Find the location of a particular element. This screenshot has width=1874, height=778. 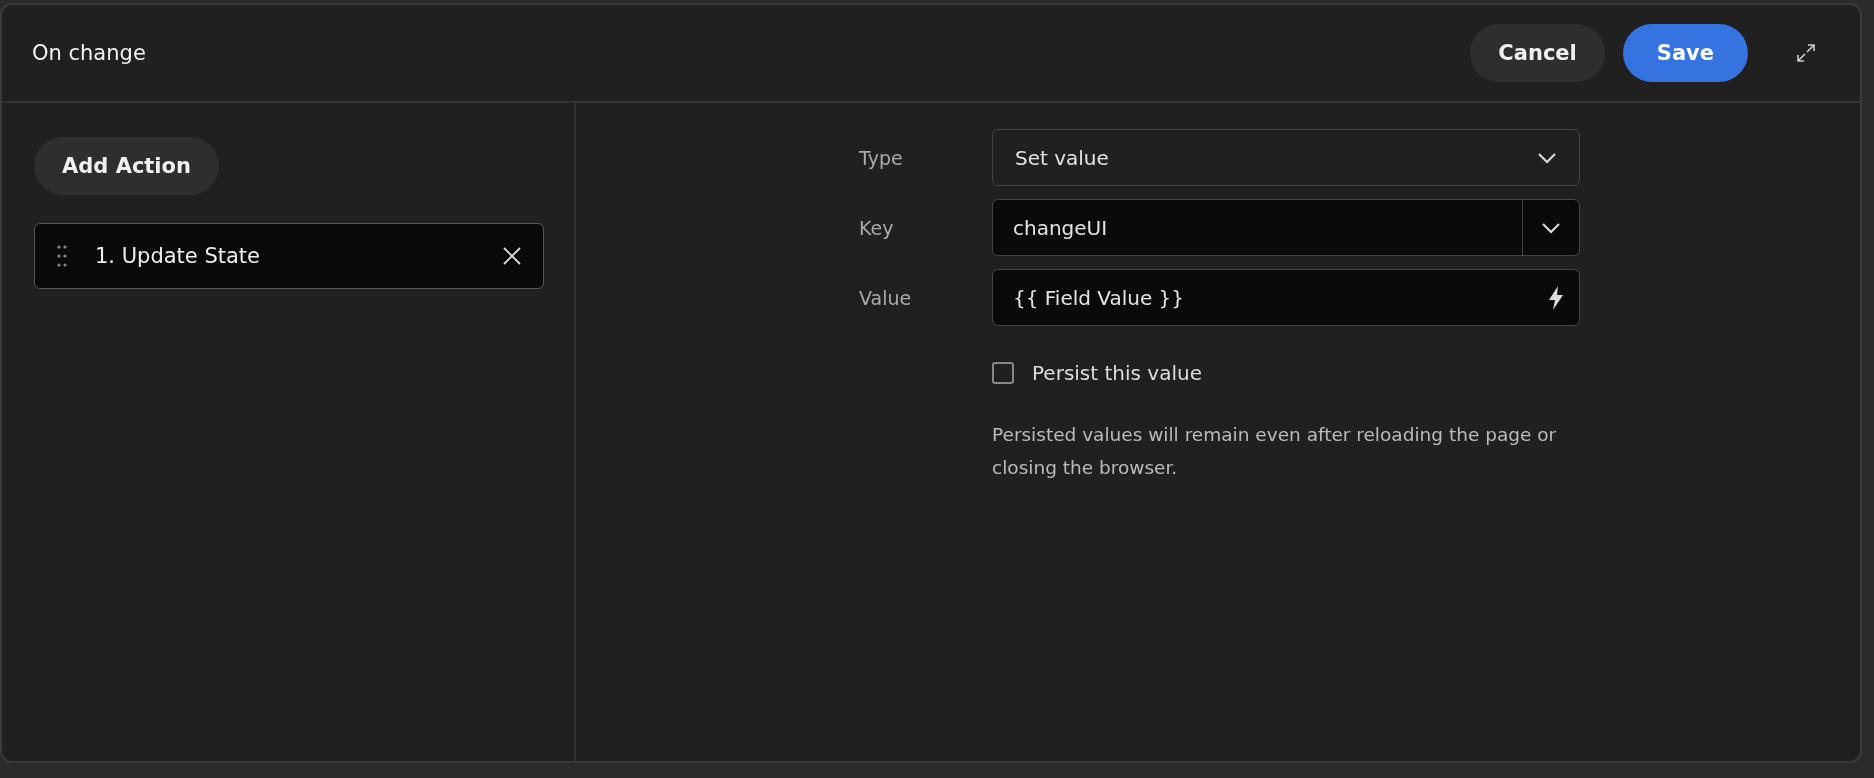

drag-handle-icon is located at coordinates (62, 256).